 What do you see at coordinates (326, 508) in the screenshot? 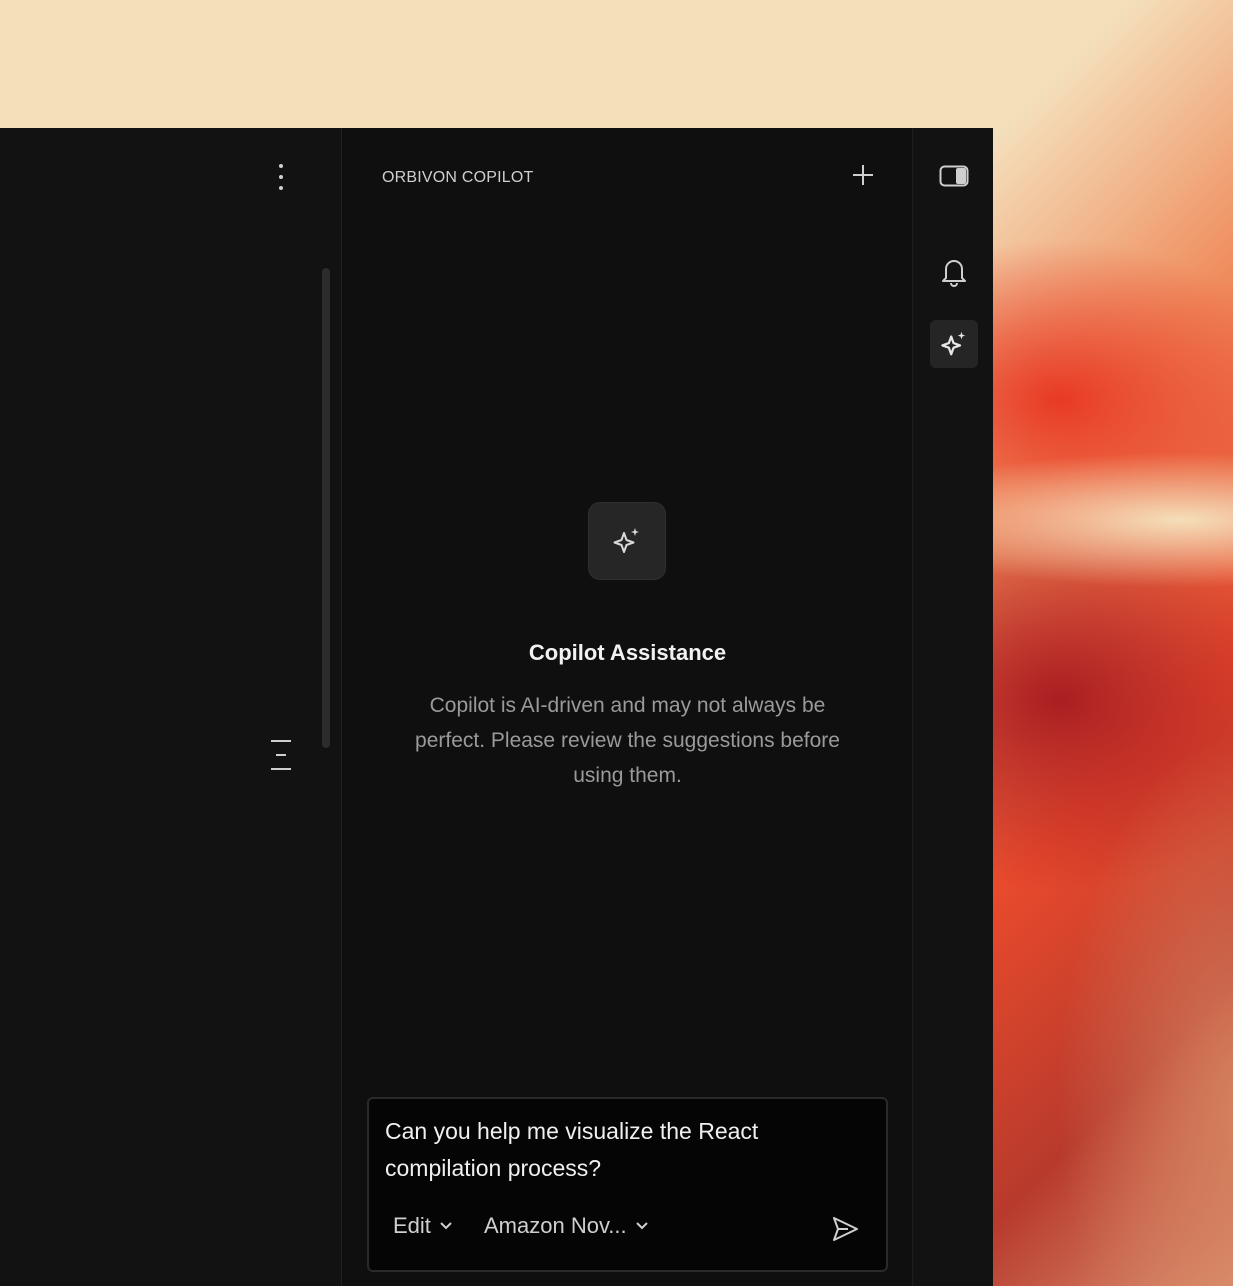
I see `left-pane-scrollbar` at bounding box center [326, 508].